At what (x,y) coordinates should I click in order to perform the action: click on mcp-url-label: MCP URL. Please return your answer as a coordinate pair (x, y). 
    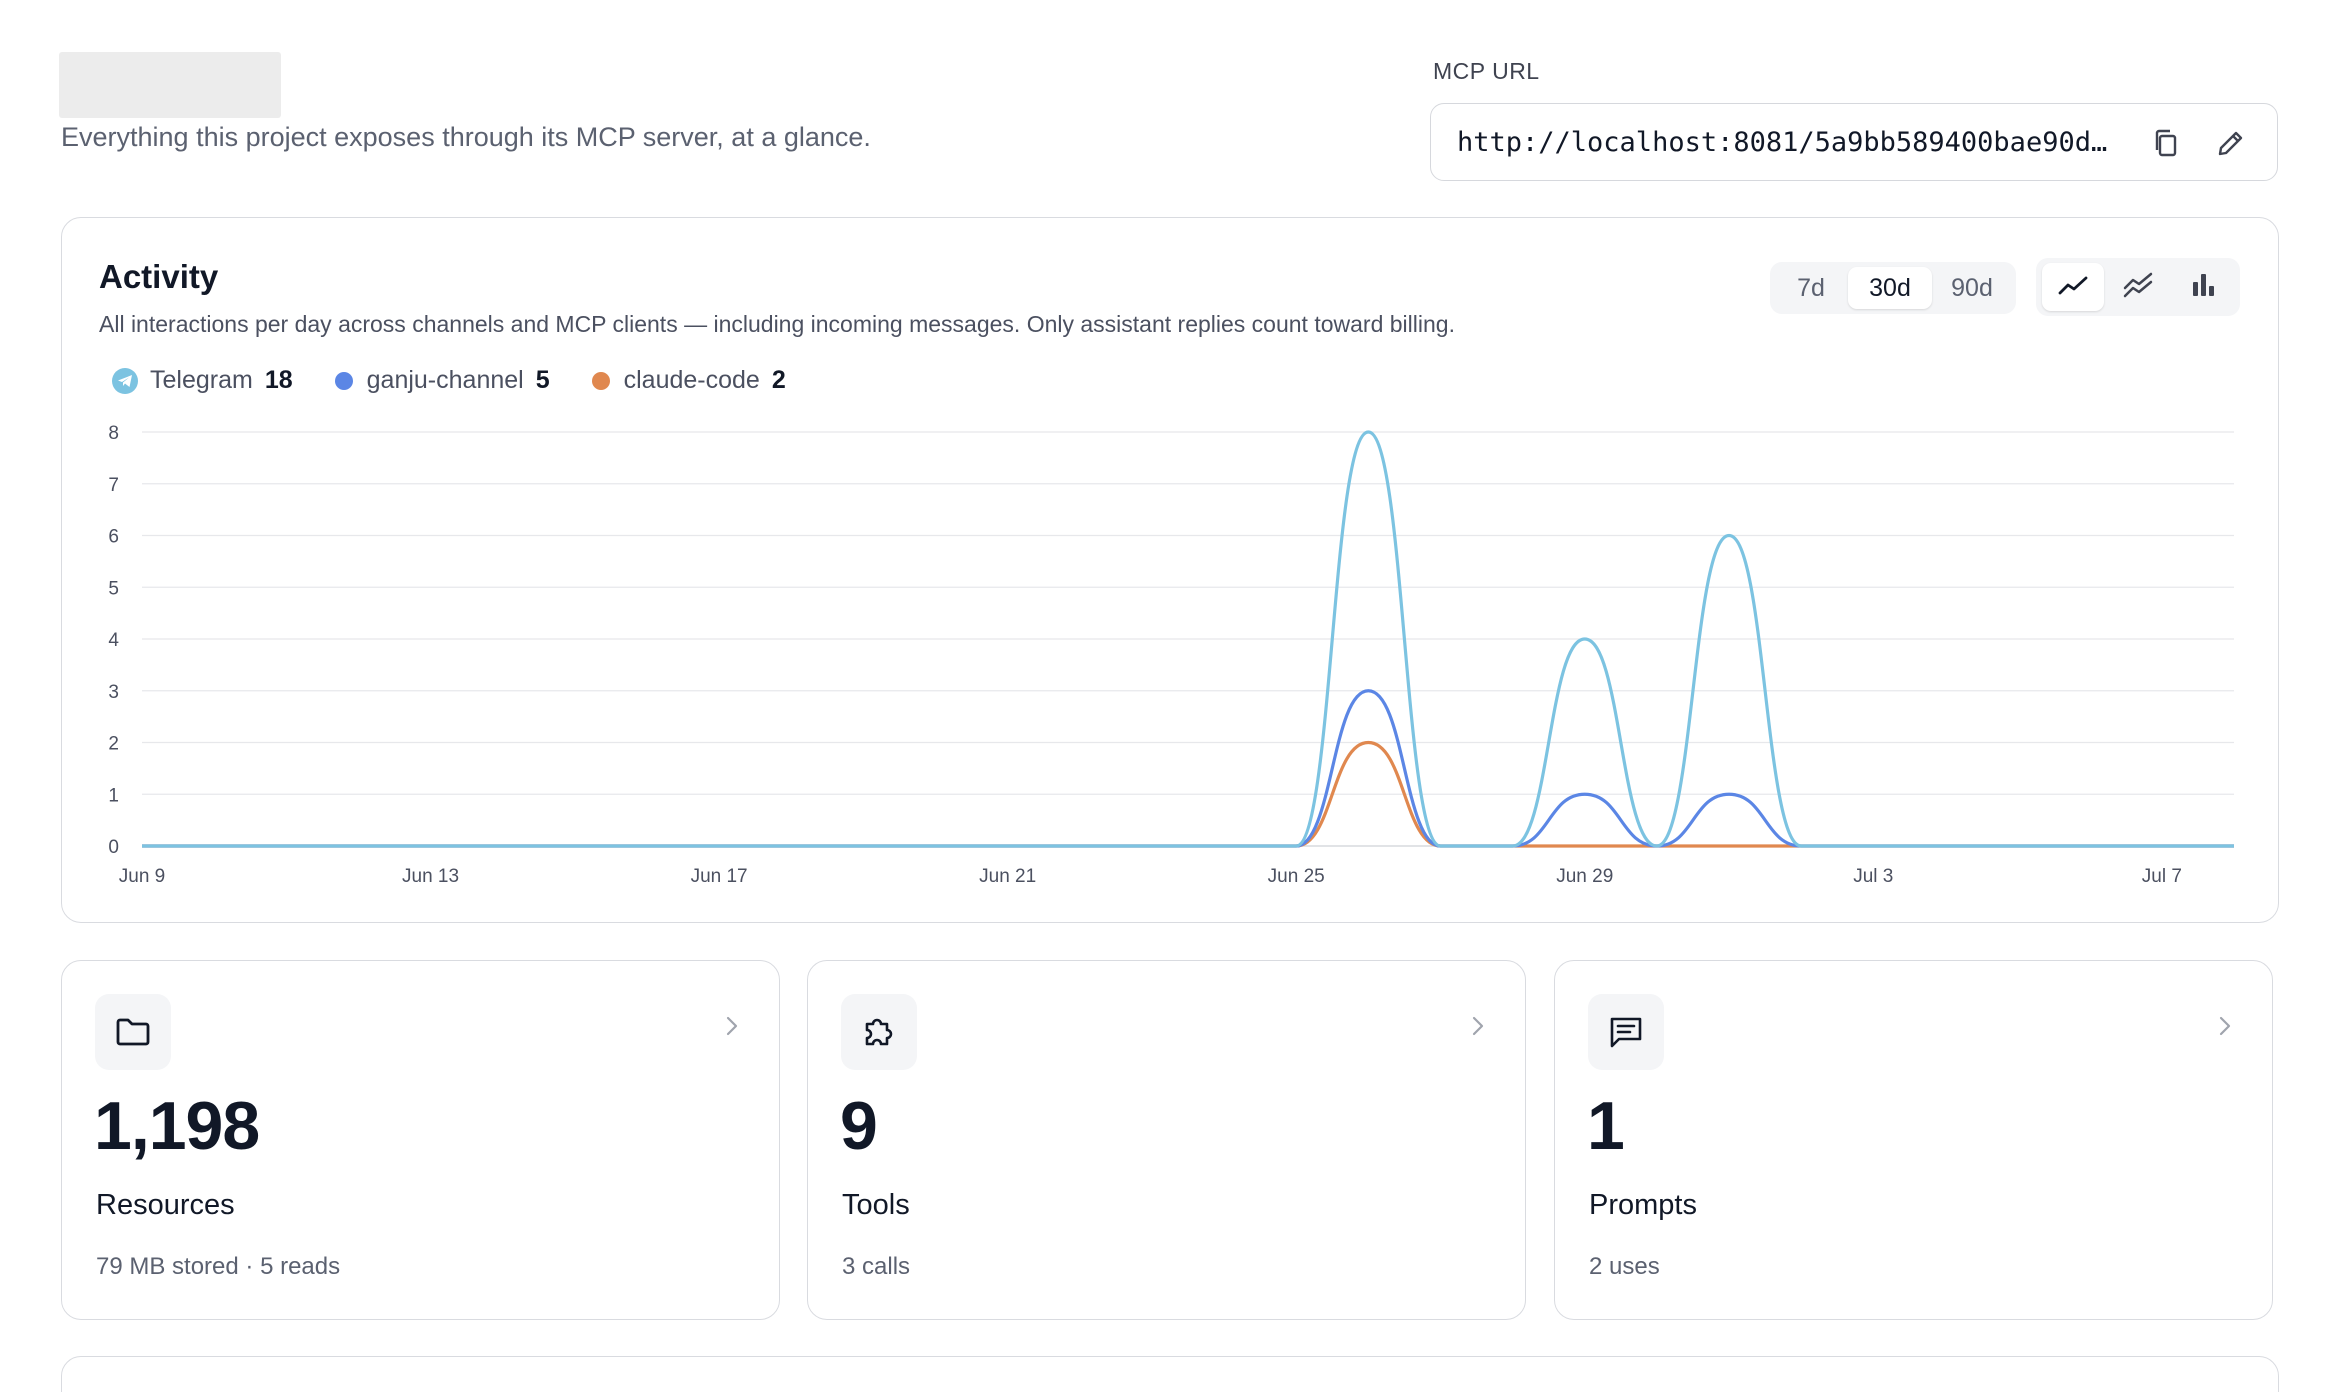
    Looking at the image, I should click on (1486, 71).